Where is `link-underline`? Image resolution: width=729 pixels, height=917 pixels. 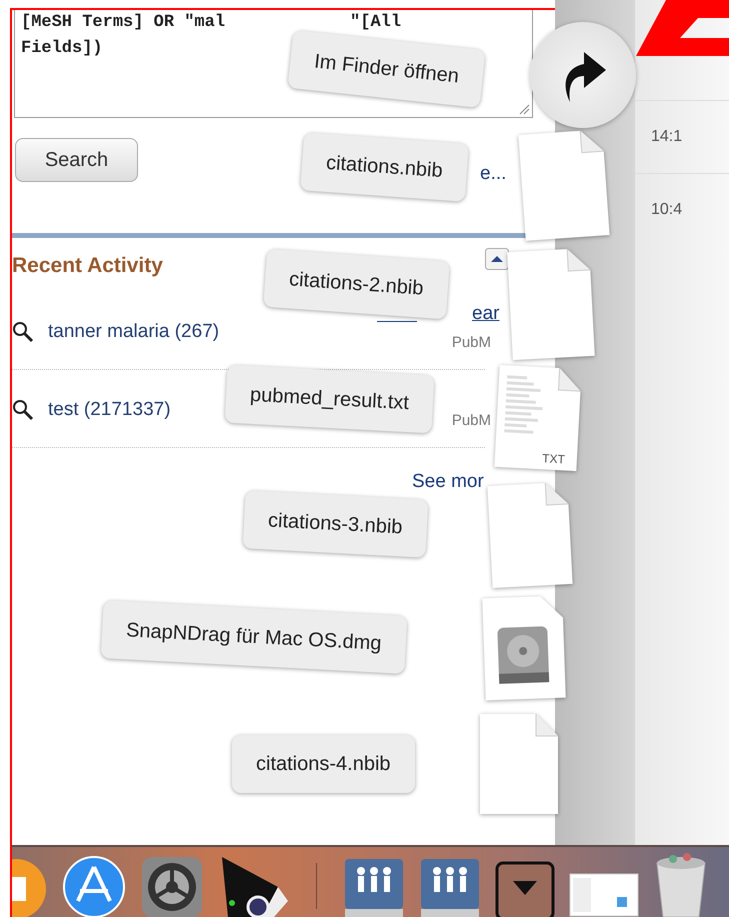
link-underline is located at coordinates (397, 321).